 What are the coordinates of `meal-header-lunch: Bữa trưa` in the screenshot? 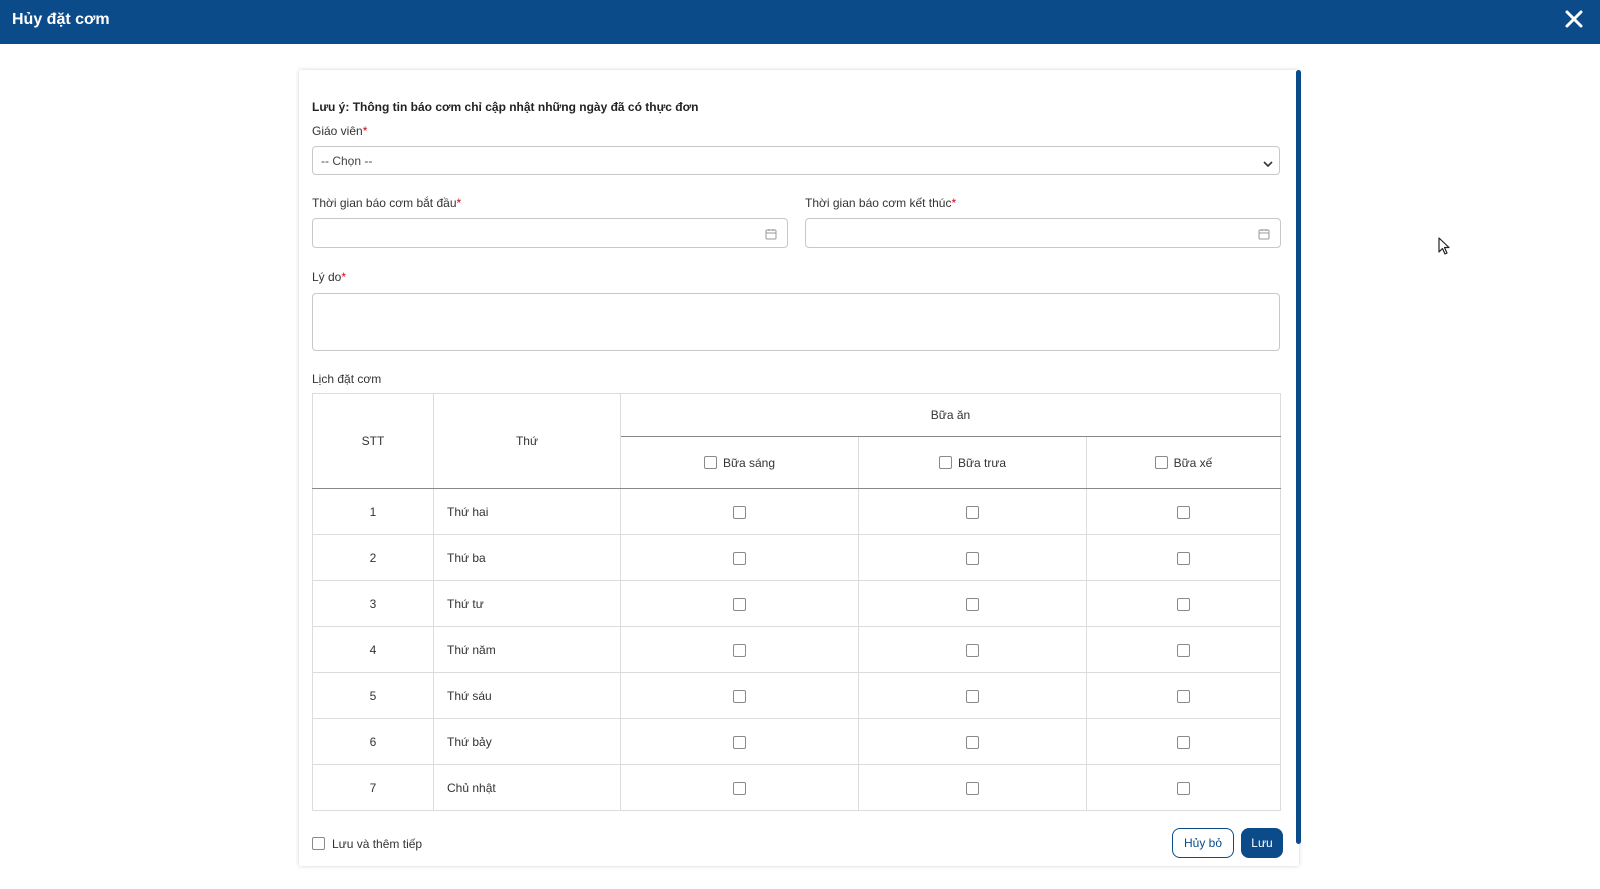 It's located at (972, 462).